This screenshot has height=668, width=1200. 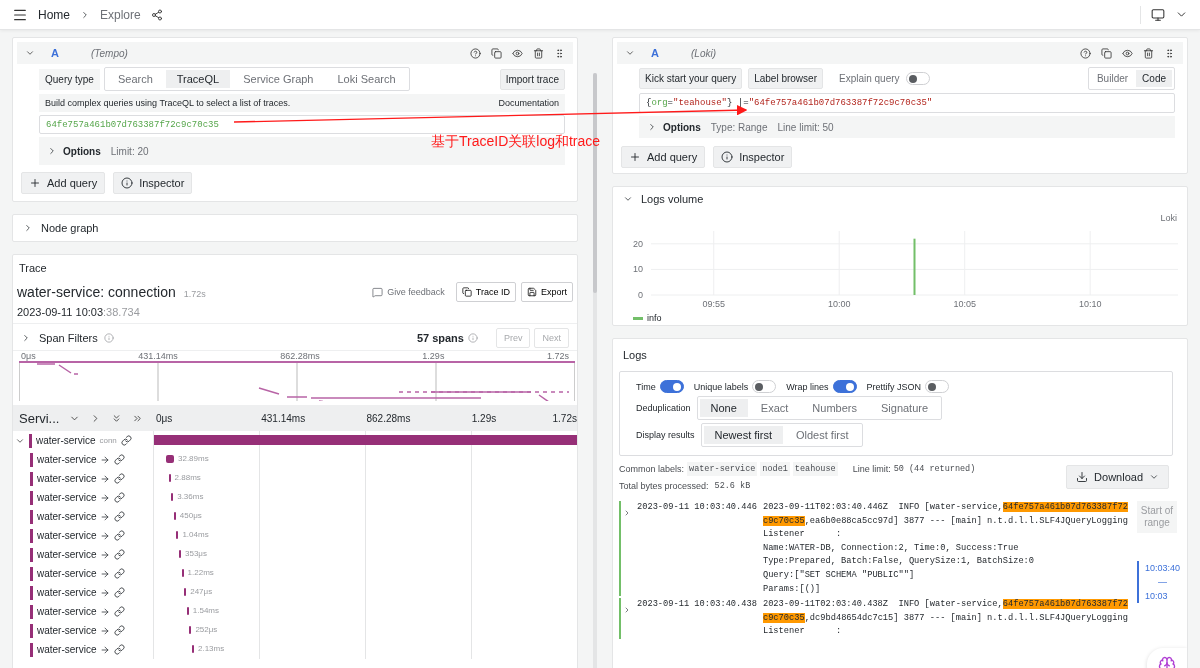 I want to click on query-ref: A, so click(x=655, y=53).